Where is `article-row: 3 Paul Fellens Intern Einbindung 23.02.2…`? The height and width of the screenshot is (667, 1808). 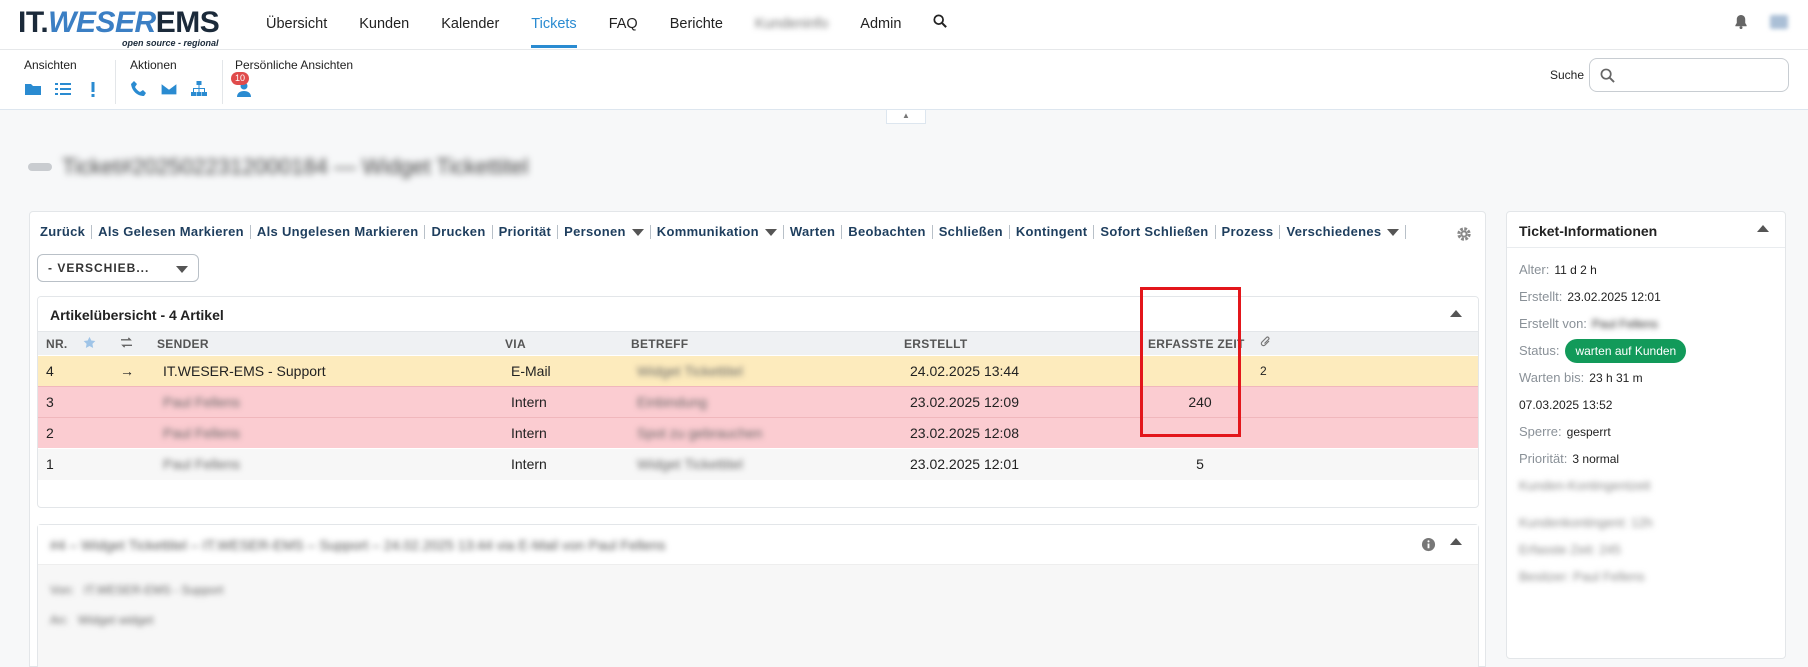
article-row: 3 Paul Fellens Intern Einbindung 23.02.2… is located at coordinates (758, 402).